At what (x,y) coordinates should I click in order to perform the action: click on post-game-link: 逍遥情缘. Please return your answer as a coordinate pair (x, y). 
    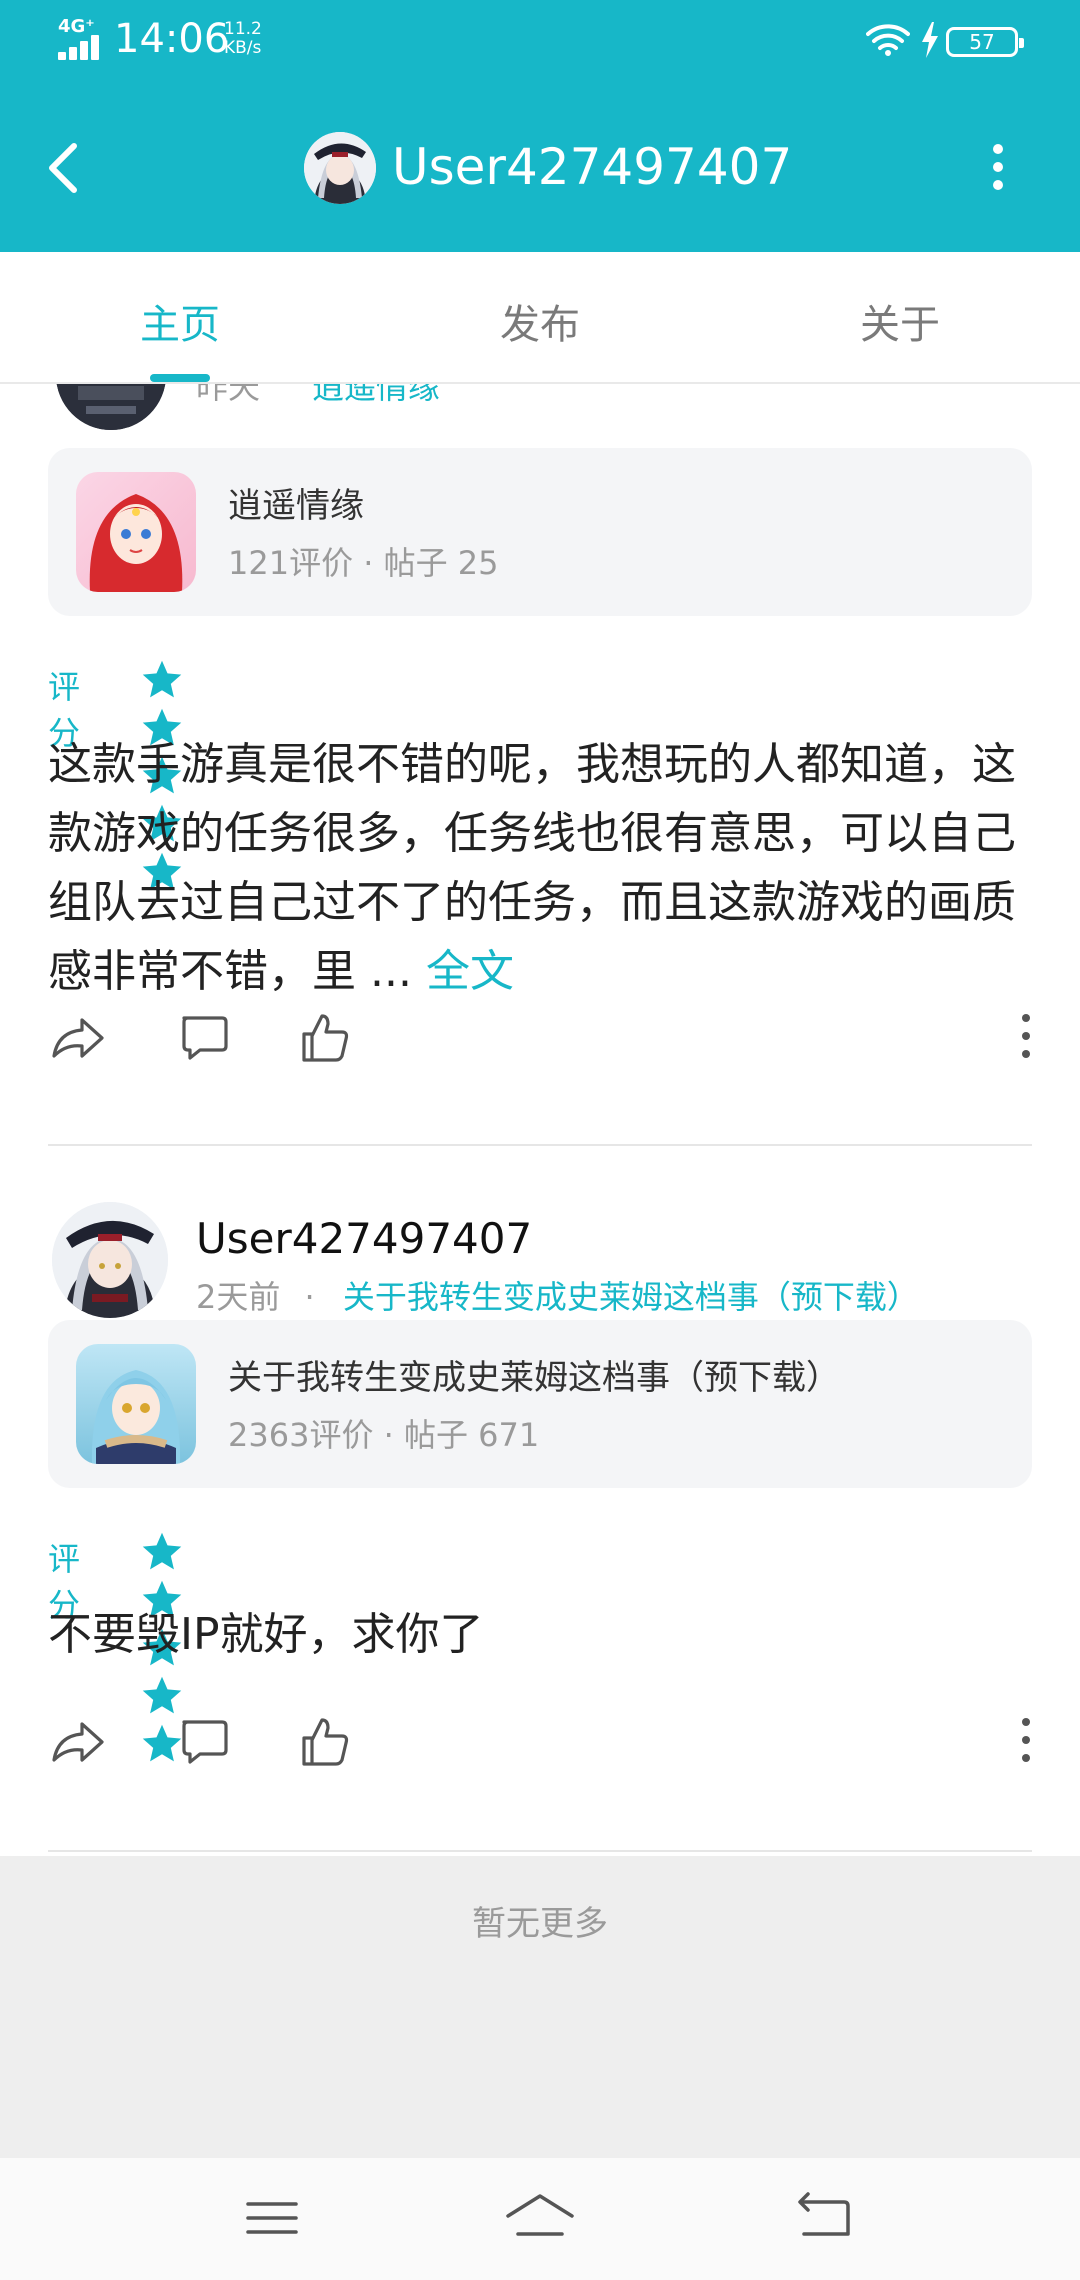
    Looking at the image, I should click on (376, 395).